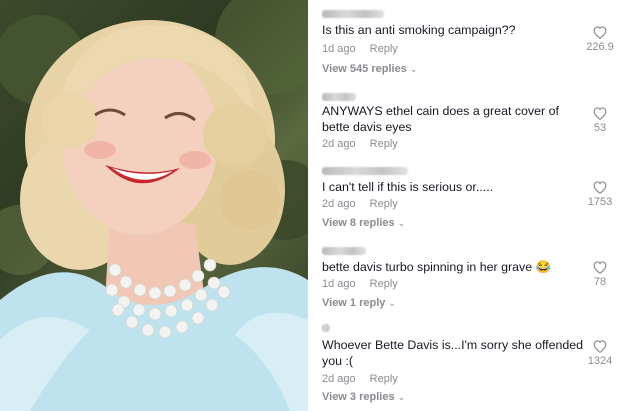 Image resolution: width=620 pixels, height=411 pixels. Describe the element at coordinates (600, 282) in the screenshot. I see `like-count: 78` at that location.